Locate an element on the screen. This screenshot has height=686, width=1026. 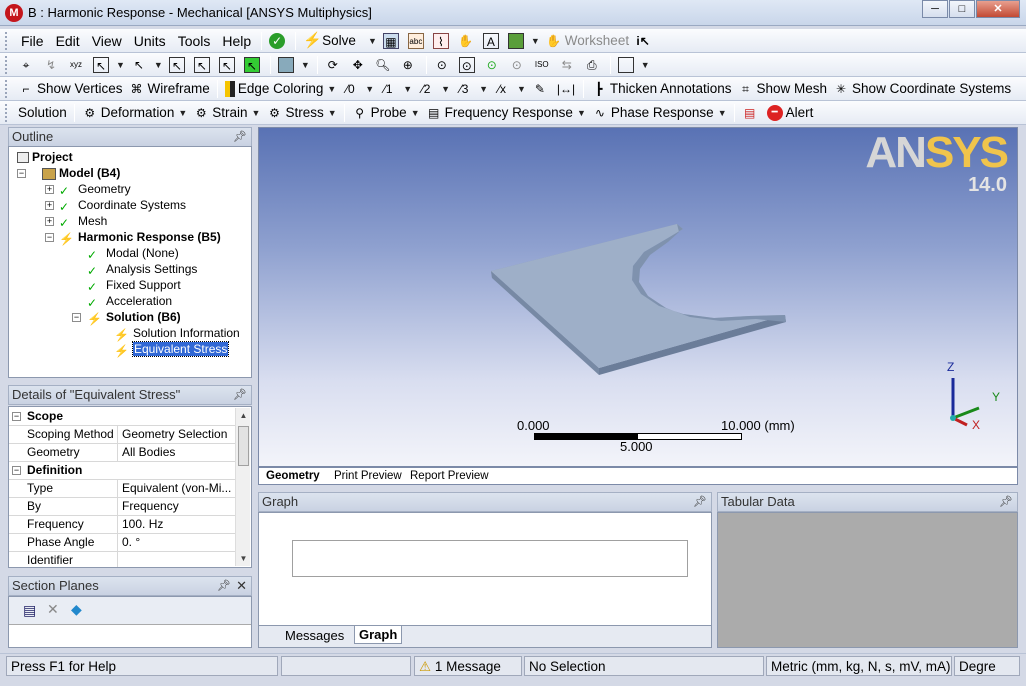
details-section-scope: − Scope is located at coordinates (122, 417).